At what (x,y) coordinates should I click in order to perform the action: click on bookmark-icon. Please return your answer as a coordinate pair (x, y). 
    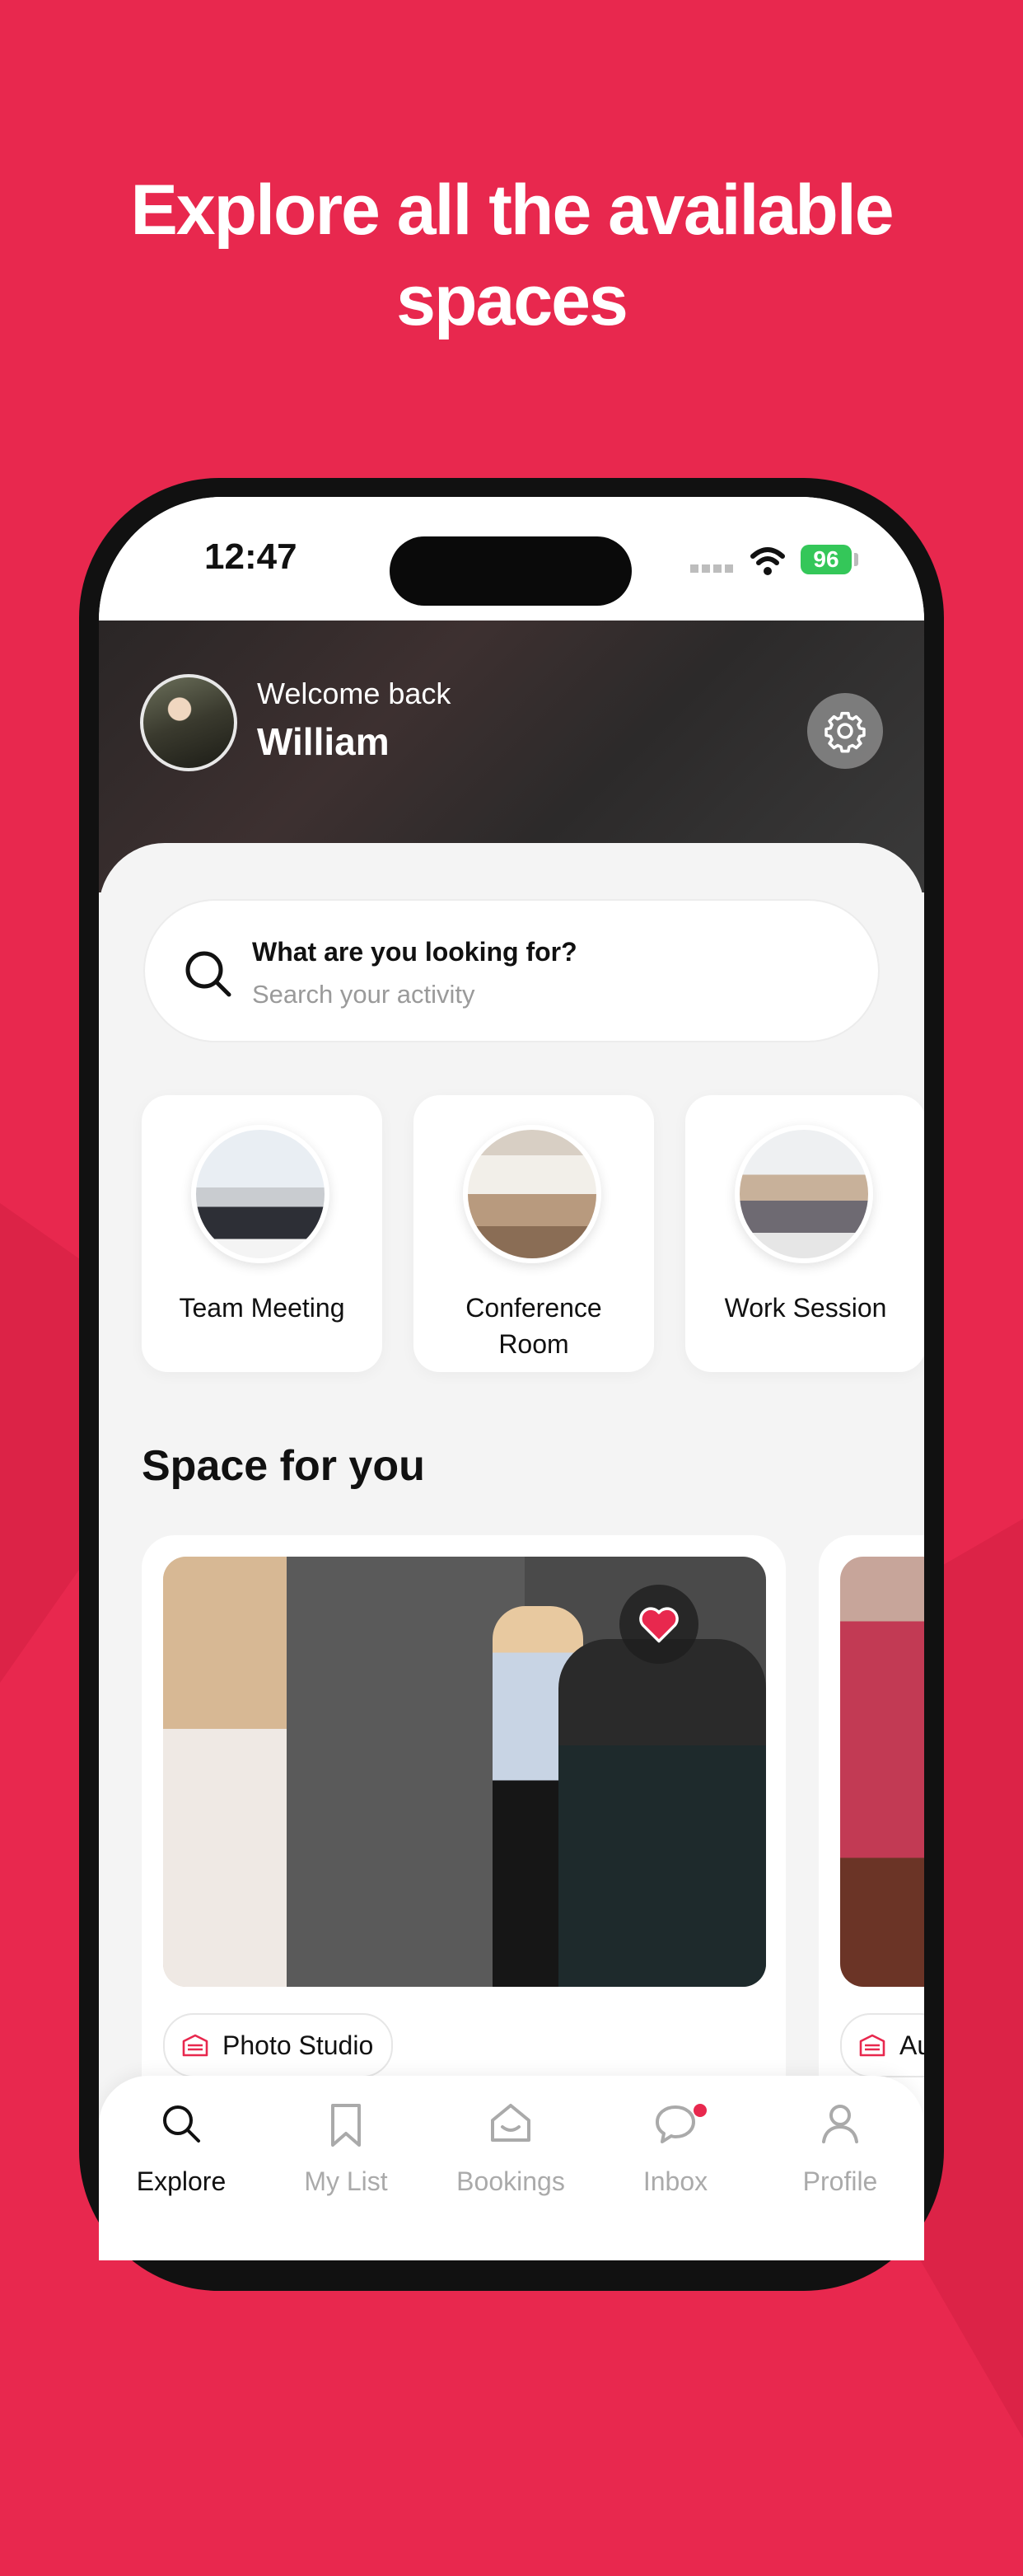
    Looking at the image, I should click on (346, 2125).